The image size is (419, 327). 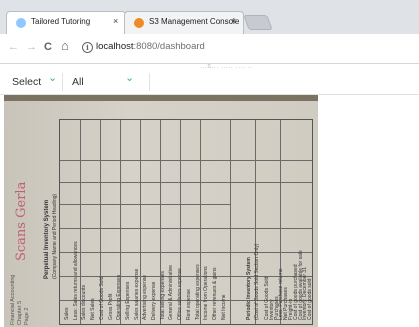 I want to click on table-row-label: Sales salaries expense, so click(x=136, y=294).